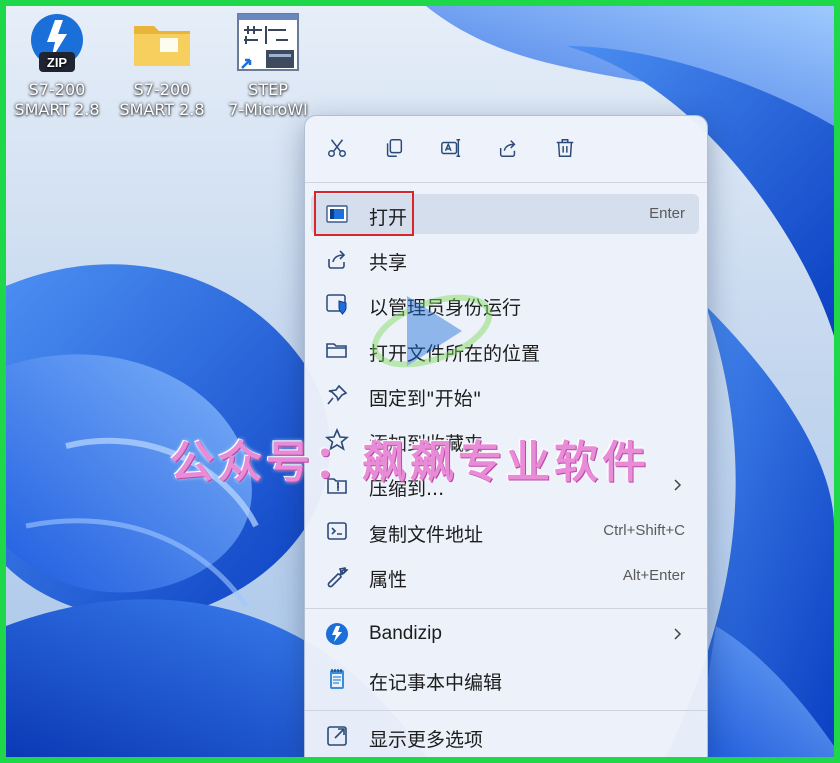  What do you see at coordinates (337, 531) in the screenshot?
I see `copy-path-icon` at bounding box center [337, 531].